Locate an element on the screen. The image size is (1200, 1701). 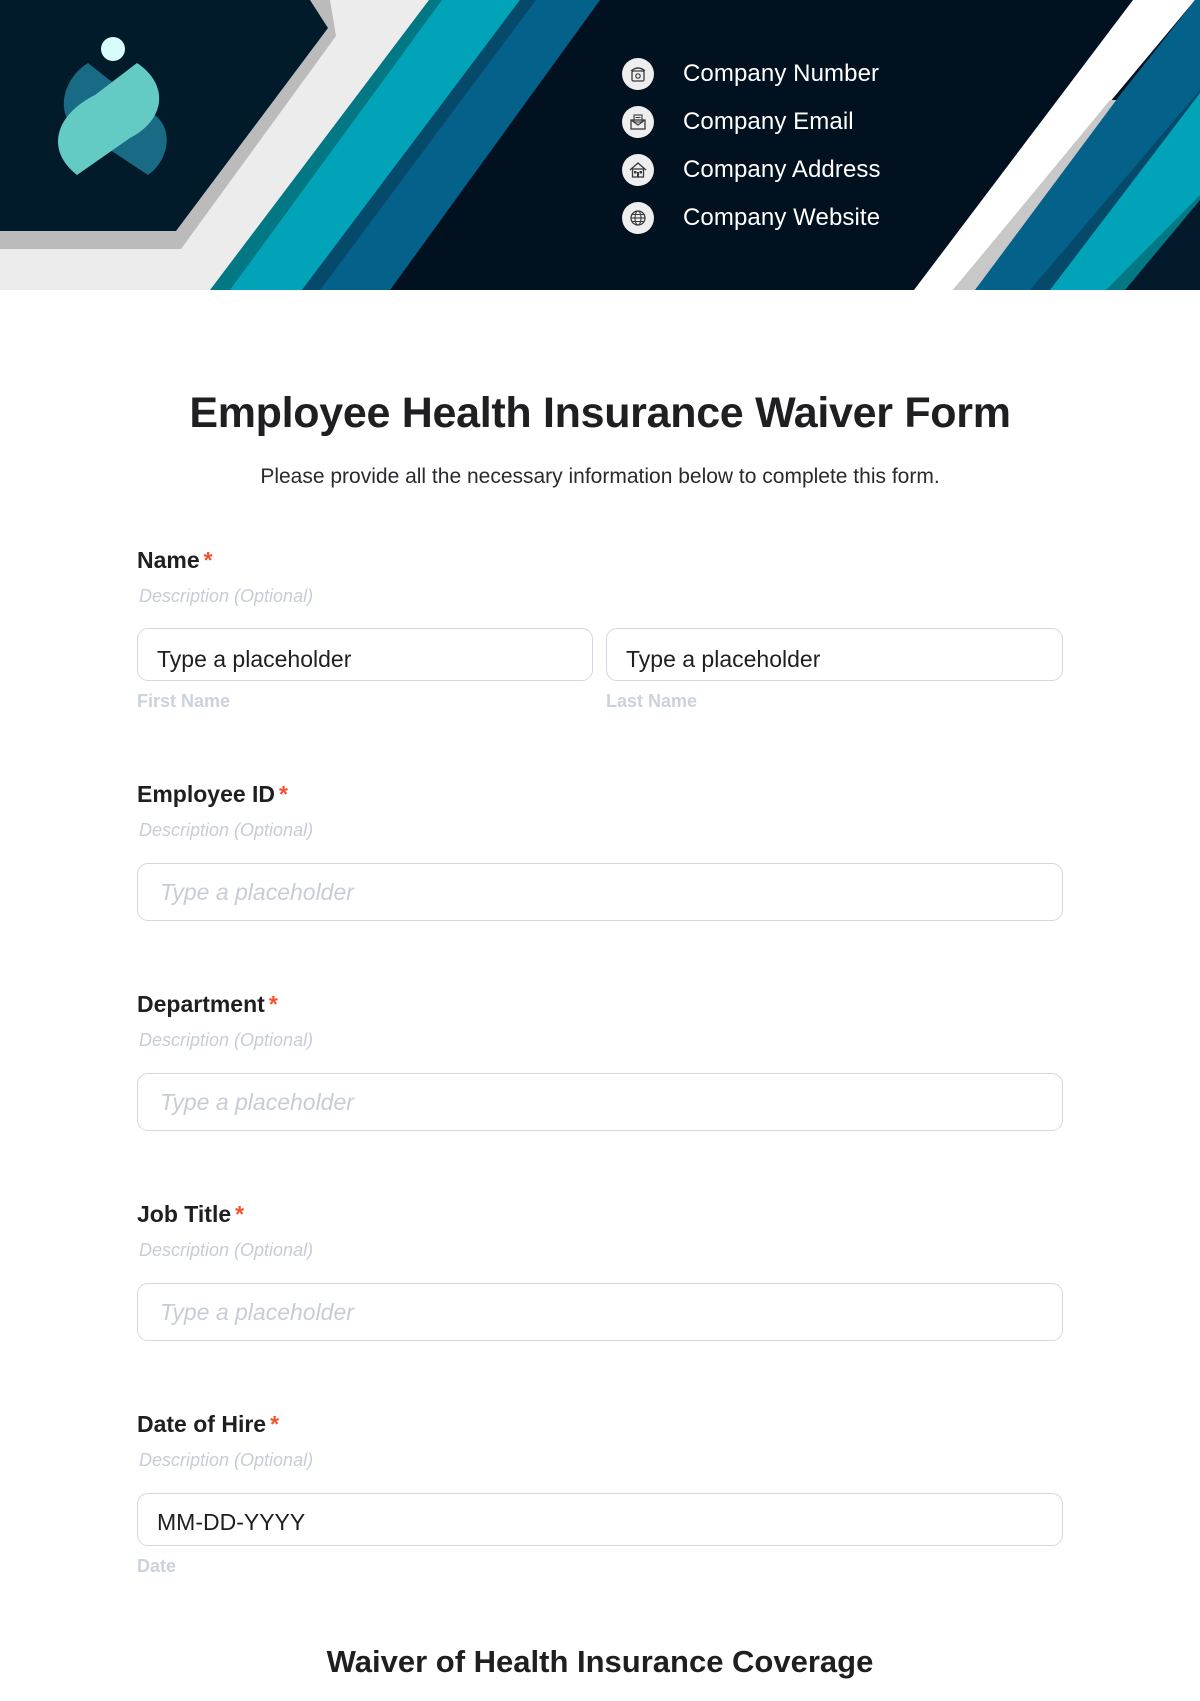
first-name-sublabel: First Name is located at coordinates (184, 701).